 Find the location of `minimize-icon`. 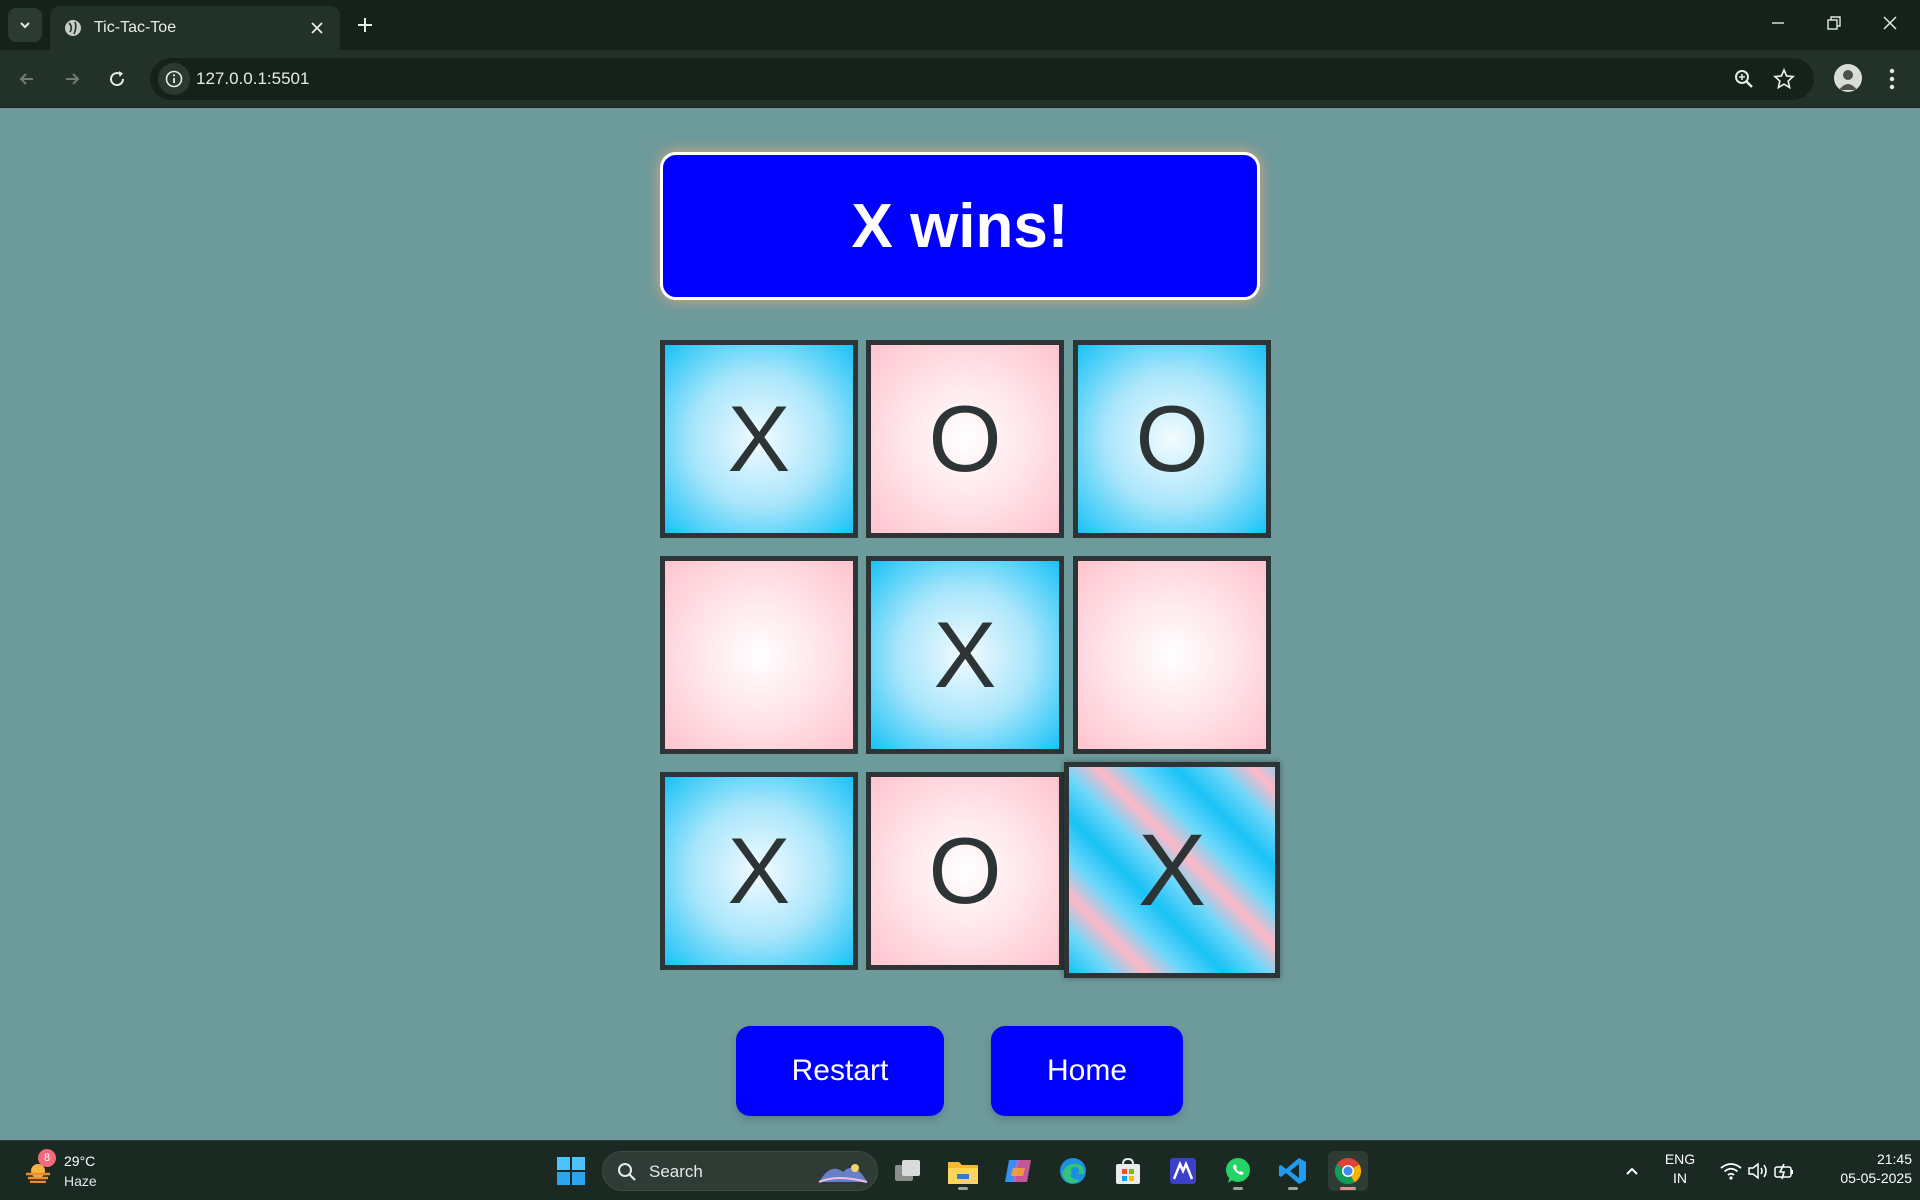

minimize-icon is located at coordinates (1778, 23).